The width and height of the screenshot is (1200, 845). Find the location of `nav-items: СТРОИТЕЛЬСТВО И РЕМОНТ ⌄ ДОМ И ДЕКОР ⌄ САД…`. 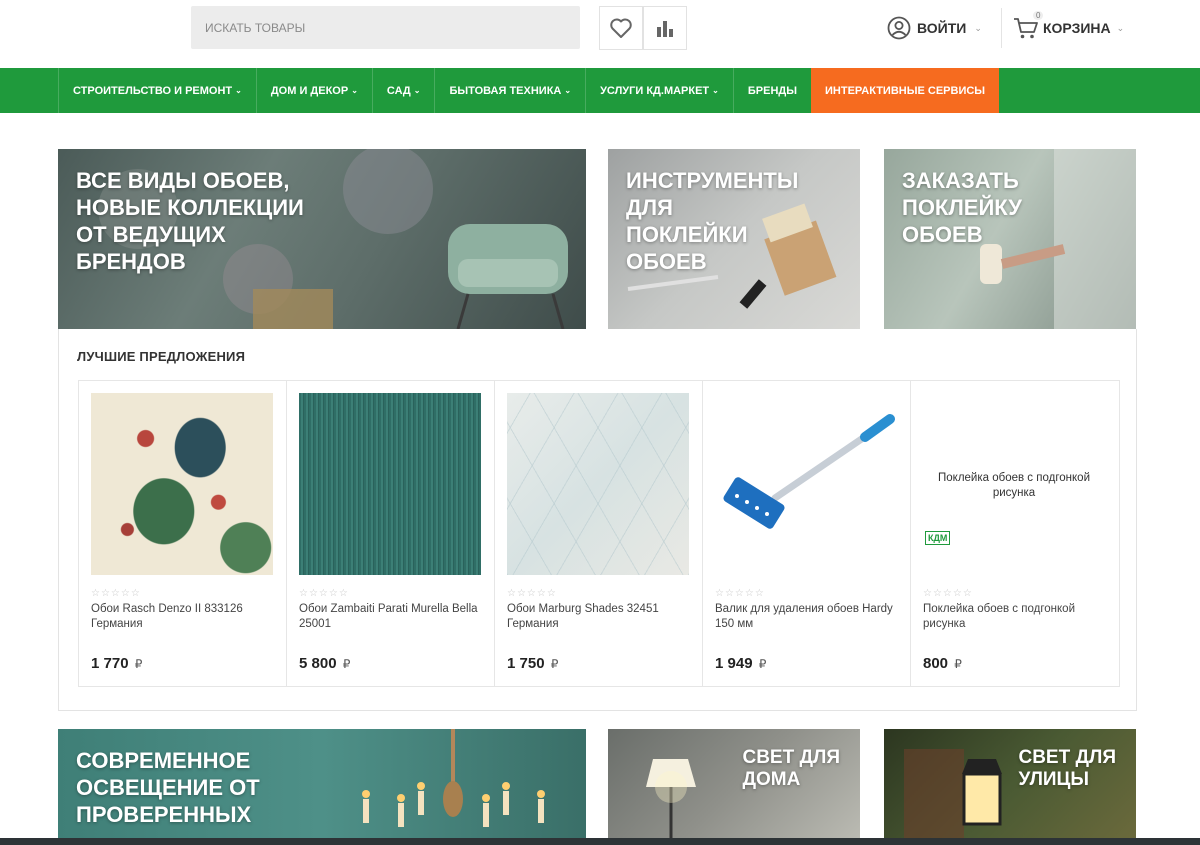

nav-items: СТРОИТЕЛЬСТВО И РЕМОНТ ⌄ ДОМ И ДЕКОР ⌄ САД… is located at coordinates (529, 90).